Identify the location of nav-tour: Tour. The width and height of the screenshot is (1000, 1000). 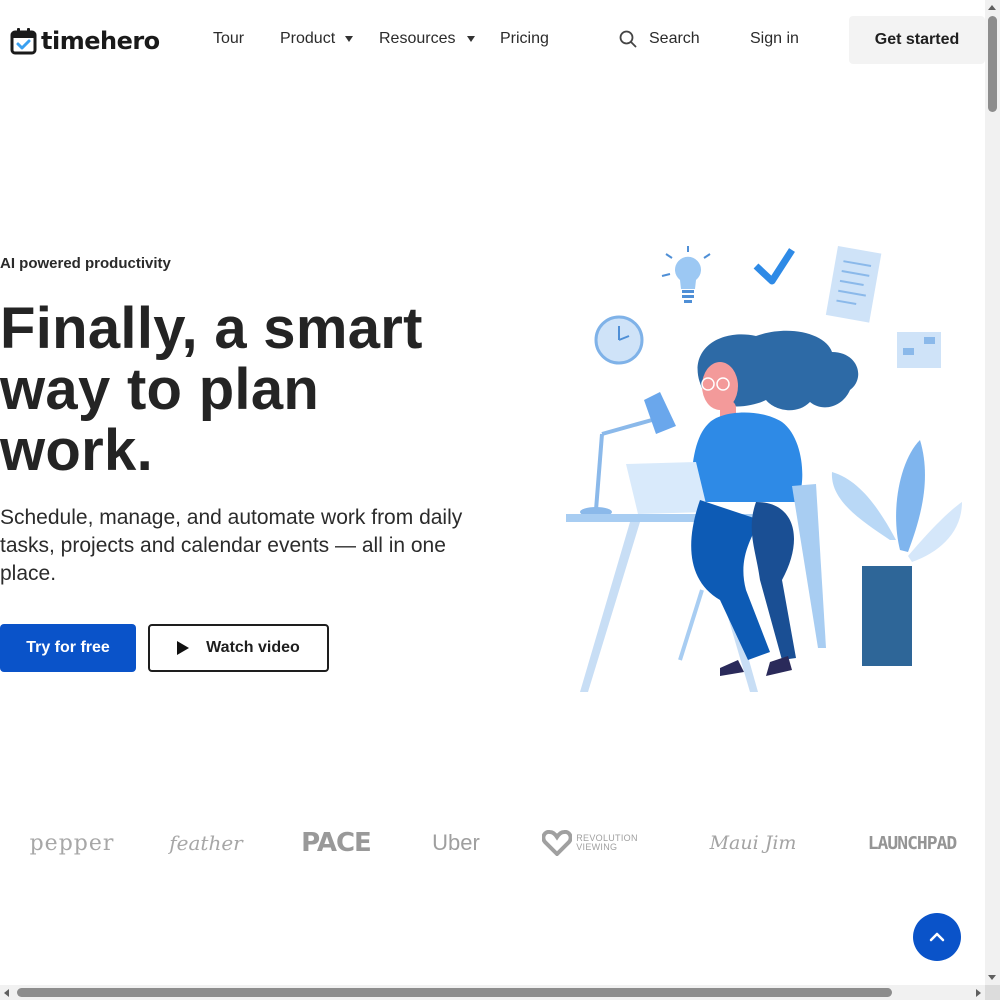
(228, 39).